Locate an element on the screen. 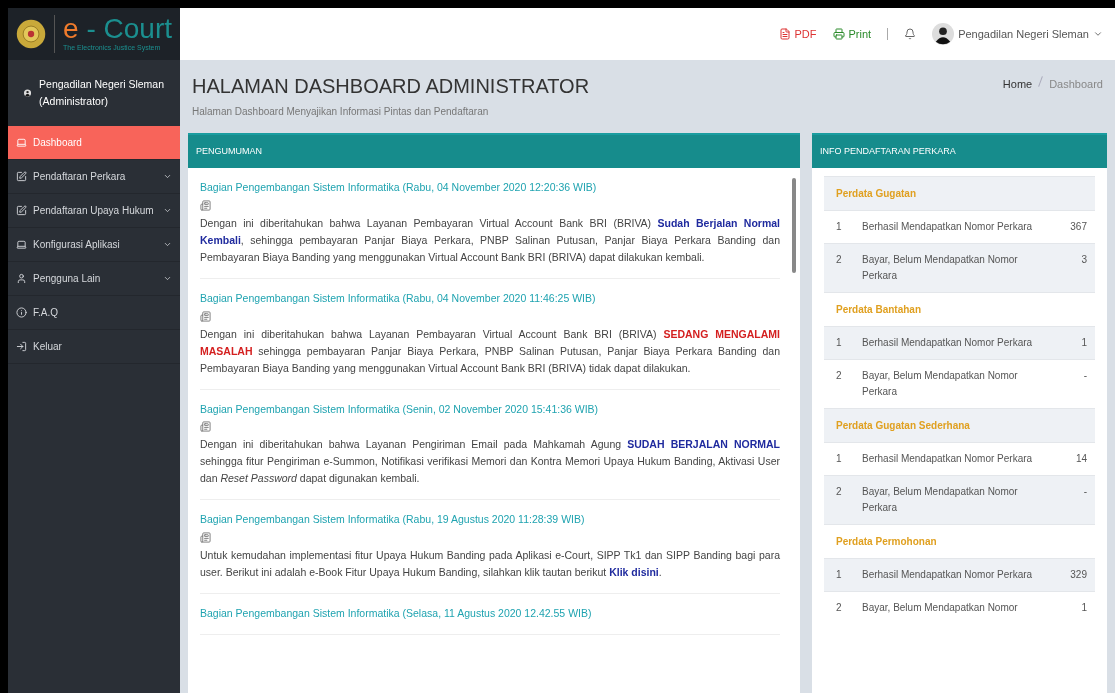 The width and height of the screenshot is (1115, 693). logo-title: e - Court is located at coordinates (117, 28).